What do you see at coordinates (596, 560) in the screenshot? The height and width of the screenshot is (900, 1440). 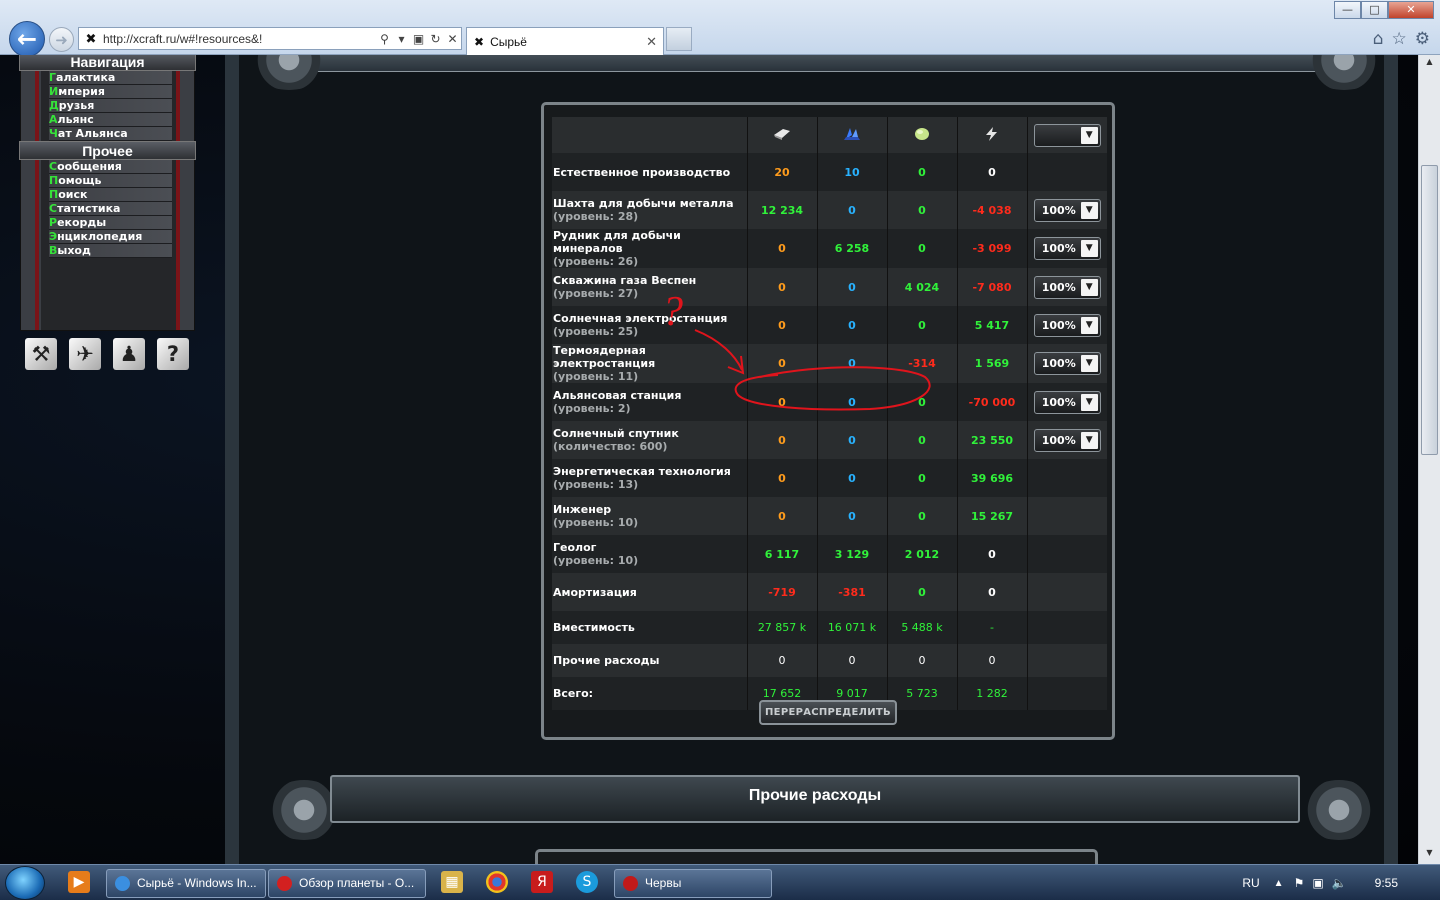 I see `row-level: (уровень: 10)` at bounding box center [596, 560].